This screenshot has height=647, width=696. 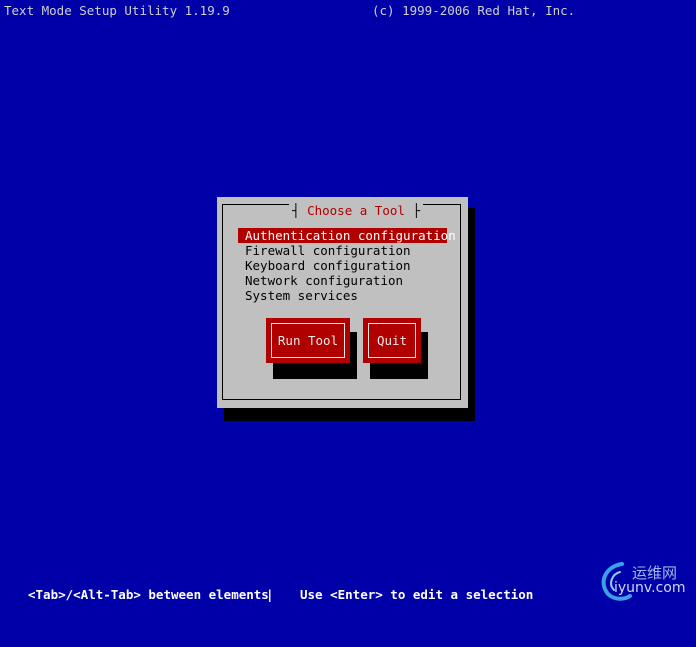 What do you see at coordinates (117, 10) in the screenshot?
I see `app-title: Text Mode Setup Utility 1.19.9` at bounding box center [117, 10].